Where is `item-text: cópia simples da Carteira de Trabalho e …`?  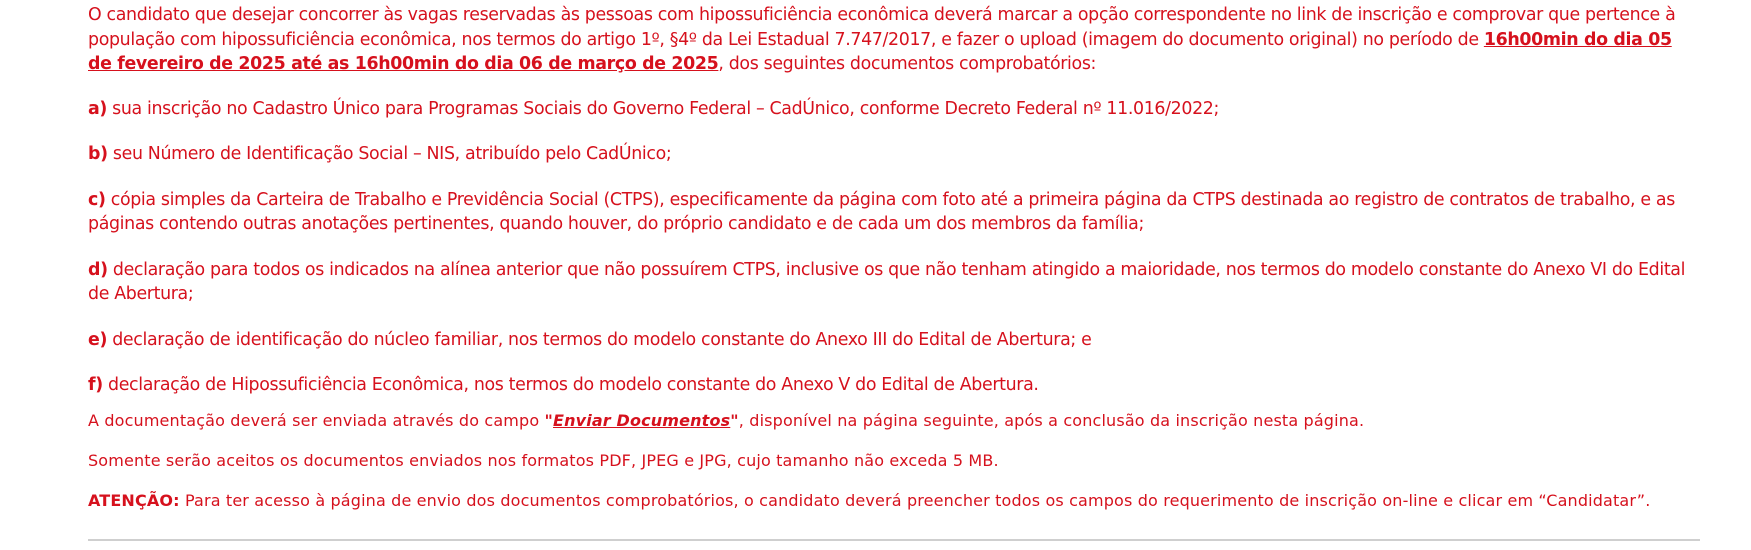
item-text: cópia simples da Carteira de Trabalho e … is located at coordinates (881, 212).